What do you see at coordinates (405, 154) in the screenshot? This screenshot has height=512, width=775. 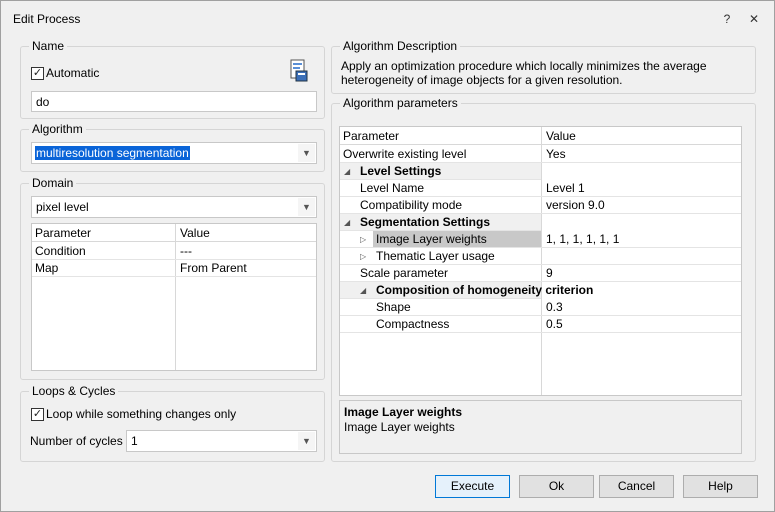 I see `param-overwrite-label: Overwrite existing level` at bounding box center [405, 154].